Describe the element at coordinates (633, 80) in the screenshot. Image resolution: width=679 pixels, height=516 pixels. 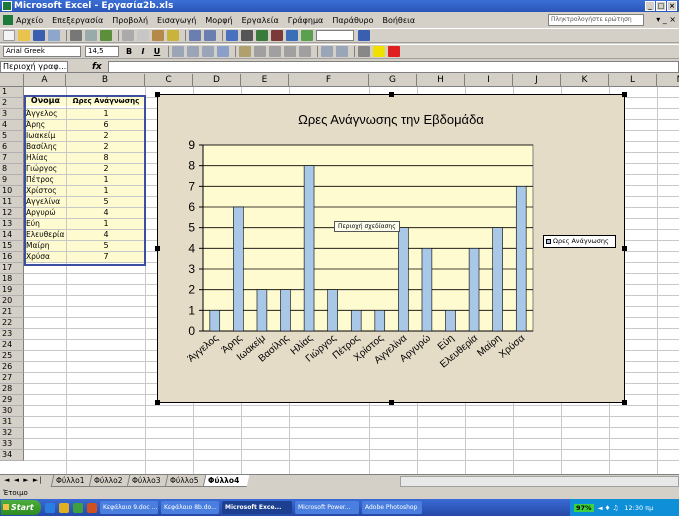
I see `column-header: L` at that location.